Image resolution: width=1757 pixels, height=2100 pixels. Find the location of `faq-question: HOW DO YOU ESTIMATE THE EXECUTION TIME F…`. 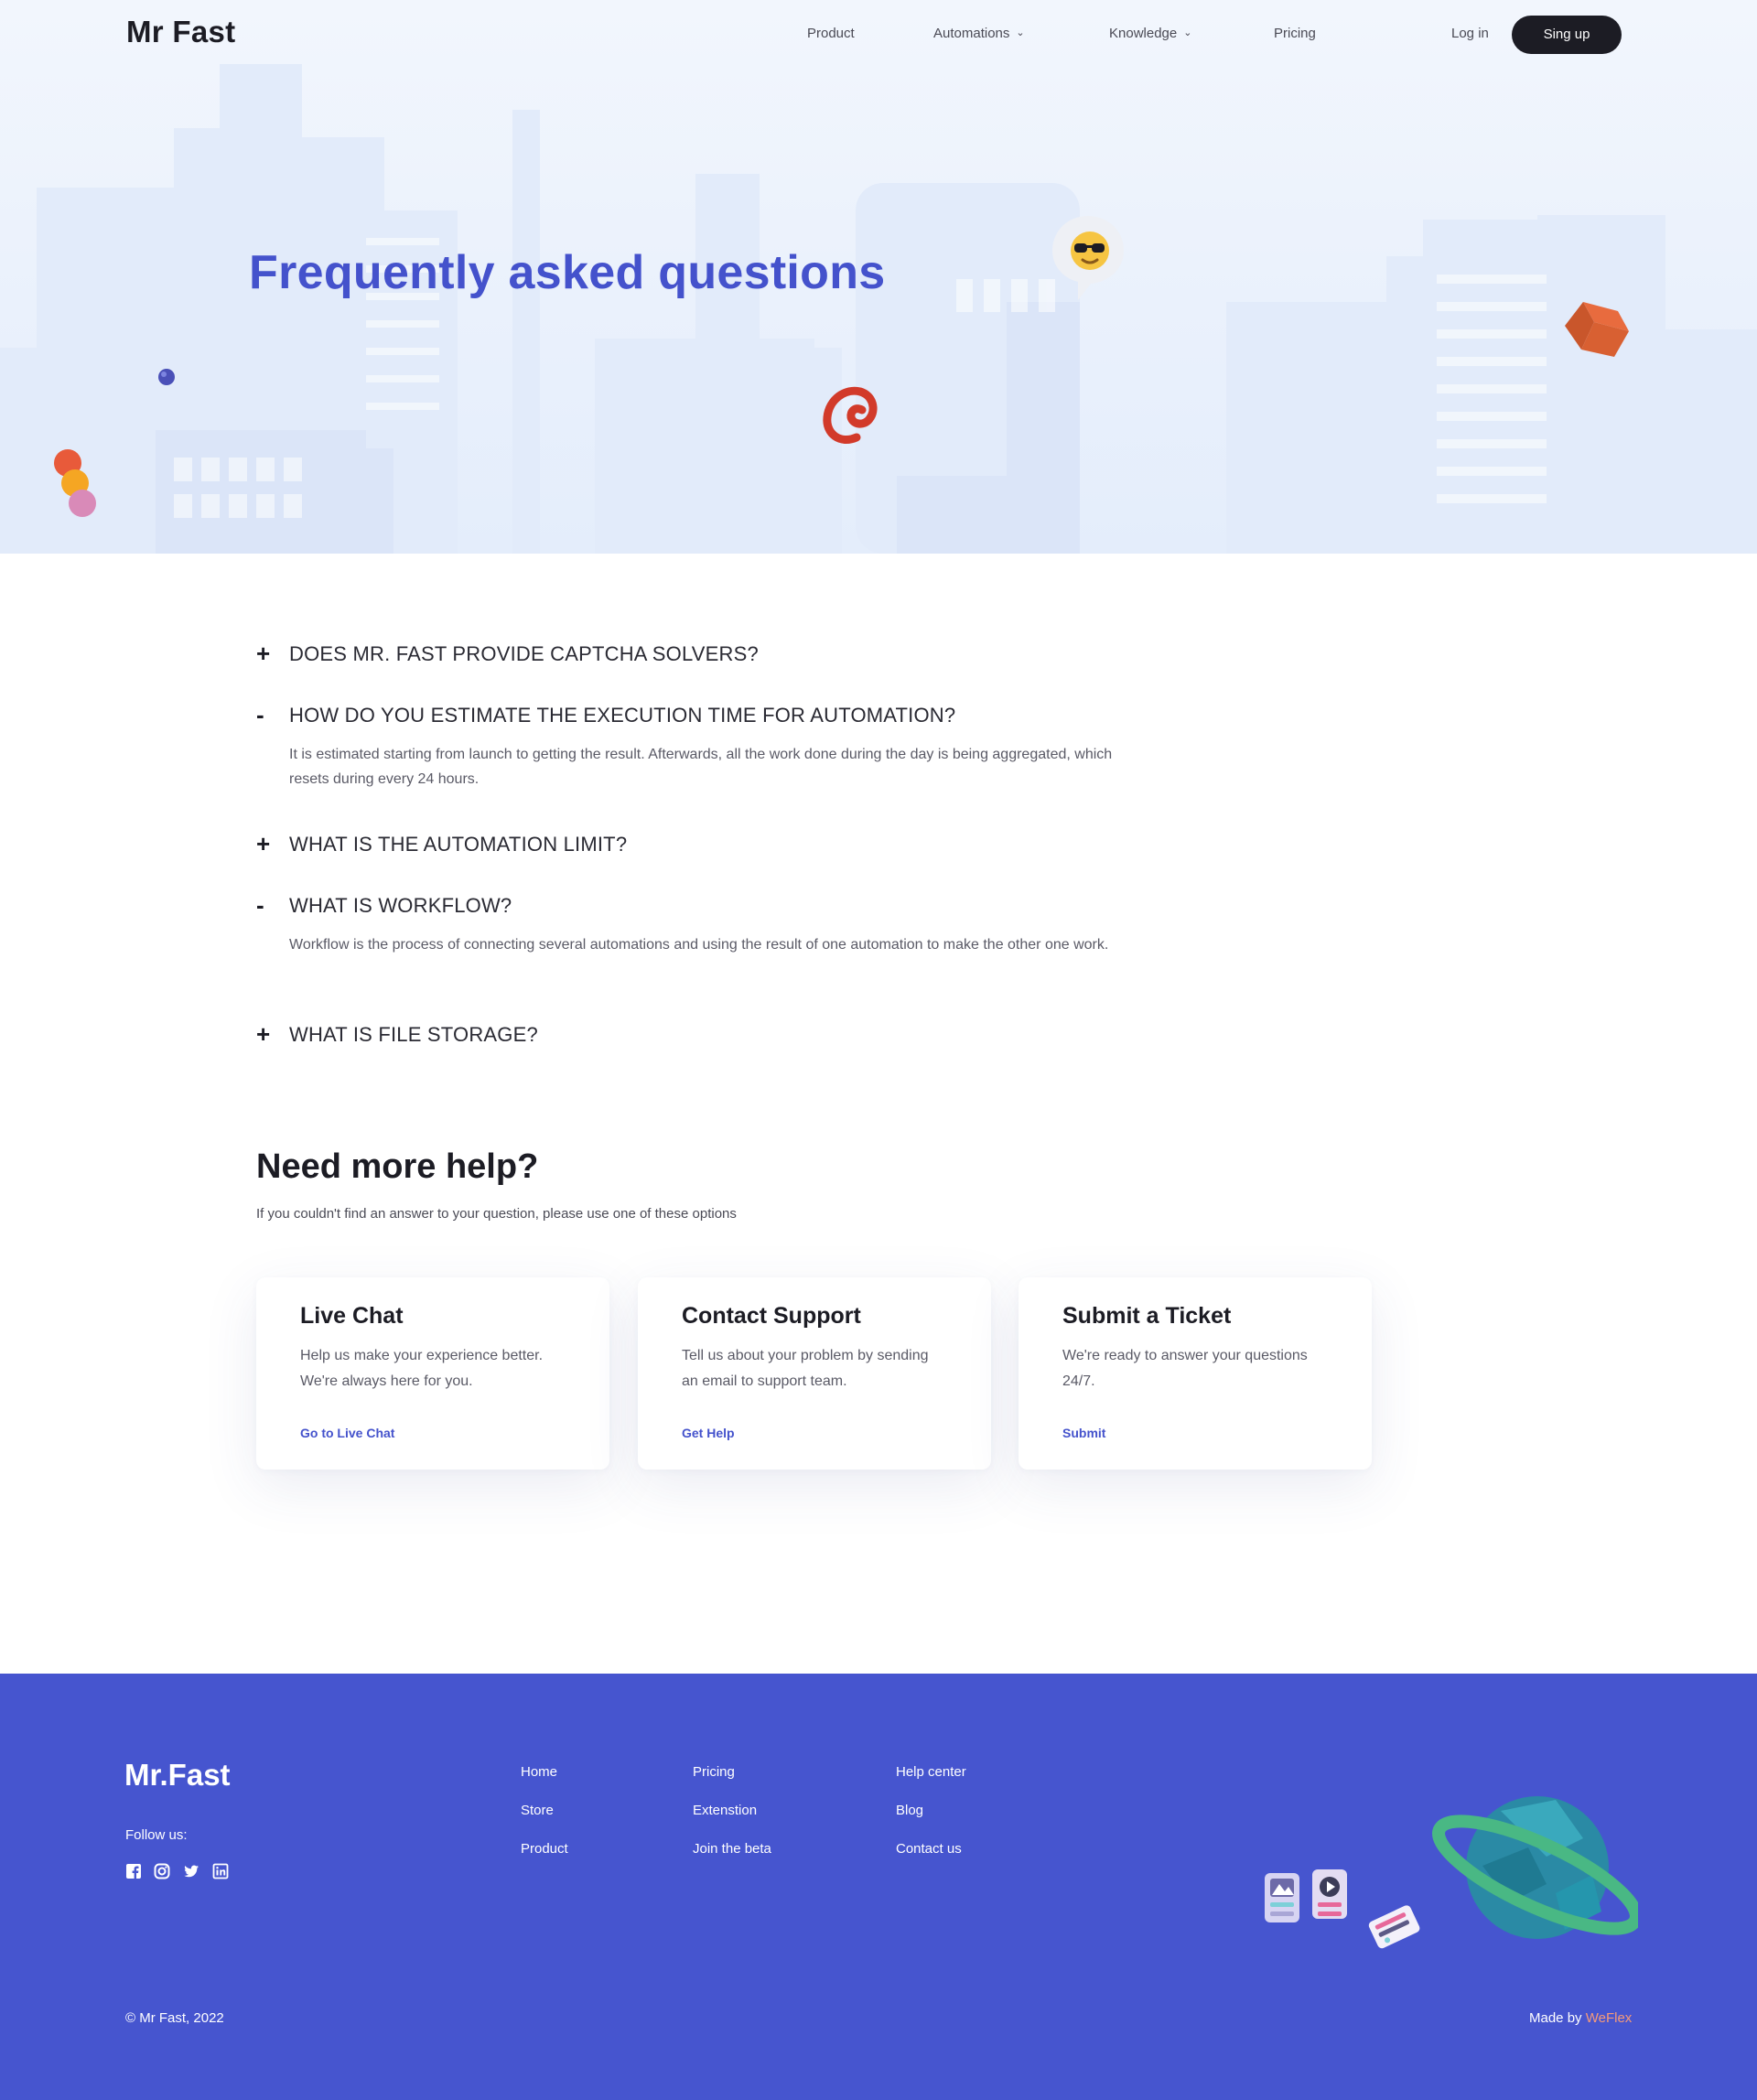

faq-question: HOW DO YOU ESTIMATE THE EXECUTION TIME F… is located at coordinates (622, 715).